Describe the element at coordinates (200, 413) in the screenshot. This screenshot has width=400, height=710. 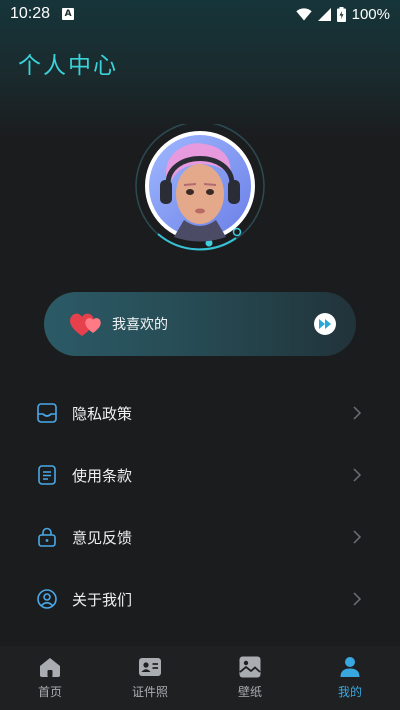
I see `menu-item-privacy: 隐私政策` at that location.